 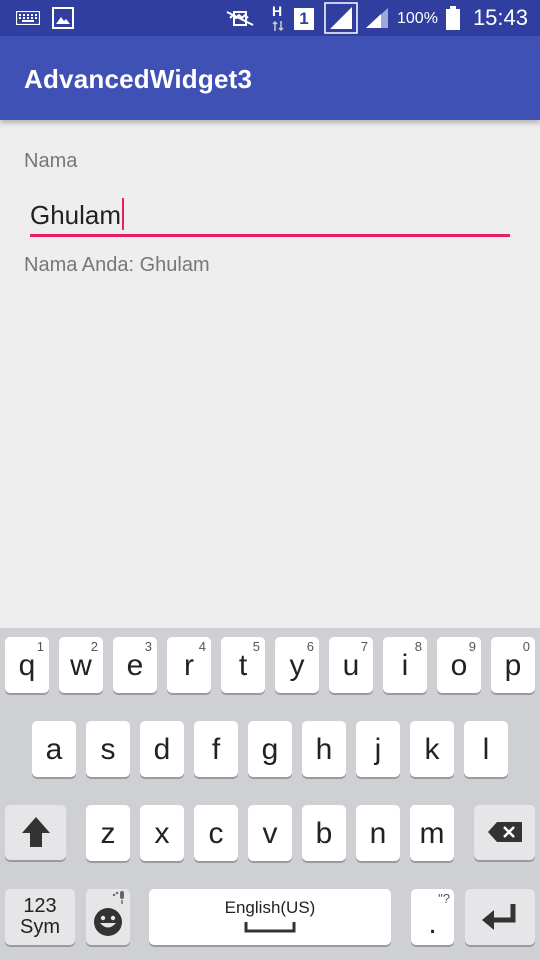 I want to click on key-z: z, so click(x=108, y=833).